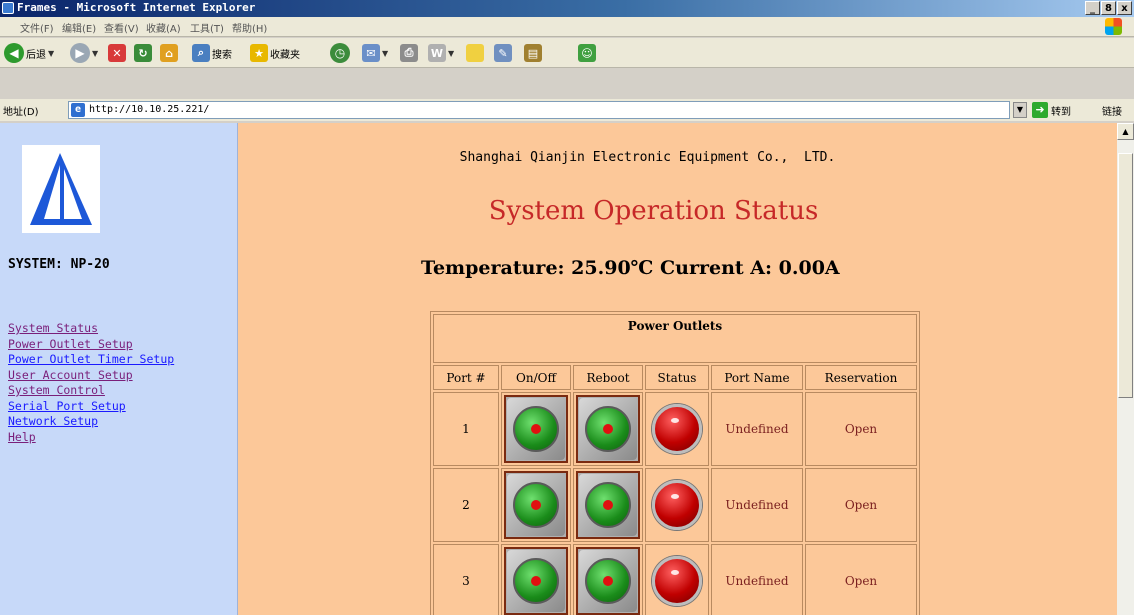 The width and height of the screenshot is (1134, 615). I want to click on address-label: 地址(D), so click(21, 112).